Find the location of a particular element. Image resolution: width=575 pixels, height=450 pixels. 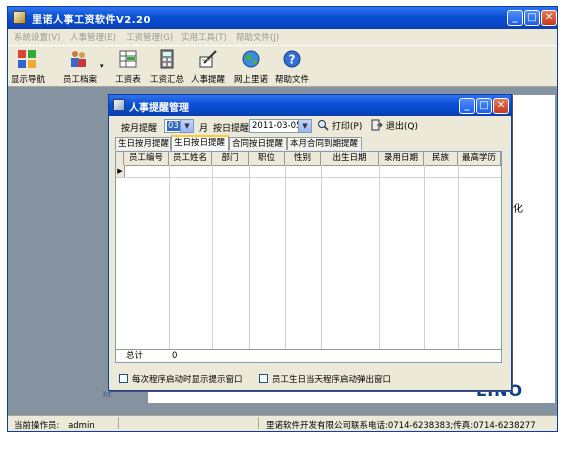

tab-birthday-monthly: 生日按月提醒 is located at coordinates (143, 143).